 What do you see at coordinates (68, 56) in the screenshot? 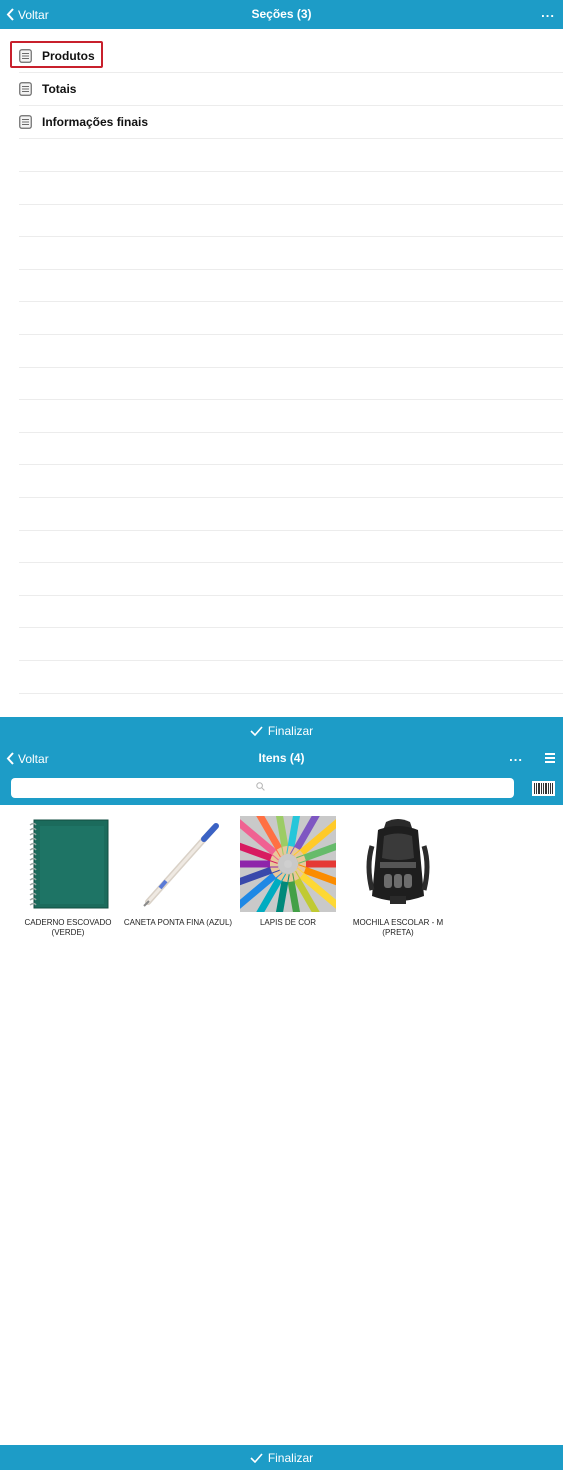
I see `section-item-label: Produtos` at bounding box center [68, 56].